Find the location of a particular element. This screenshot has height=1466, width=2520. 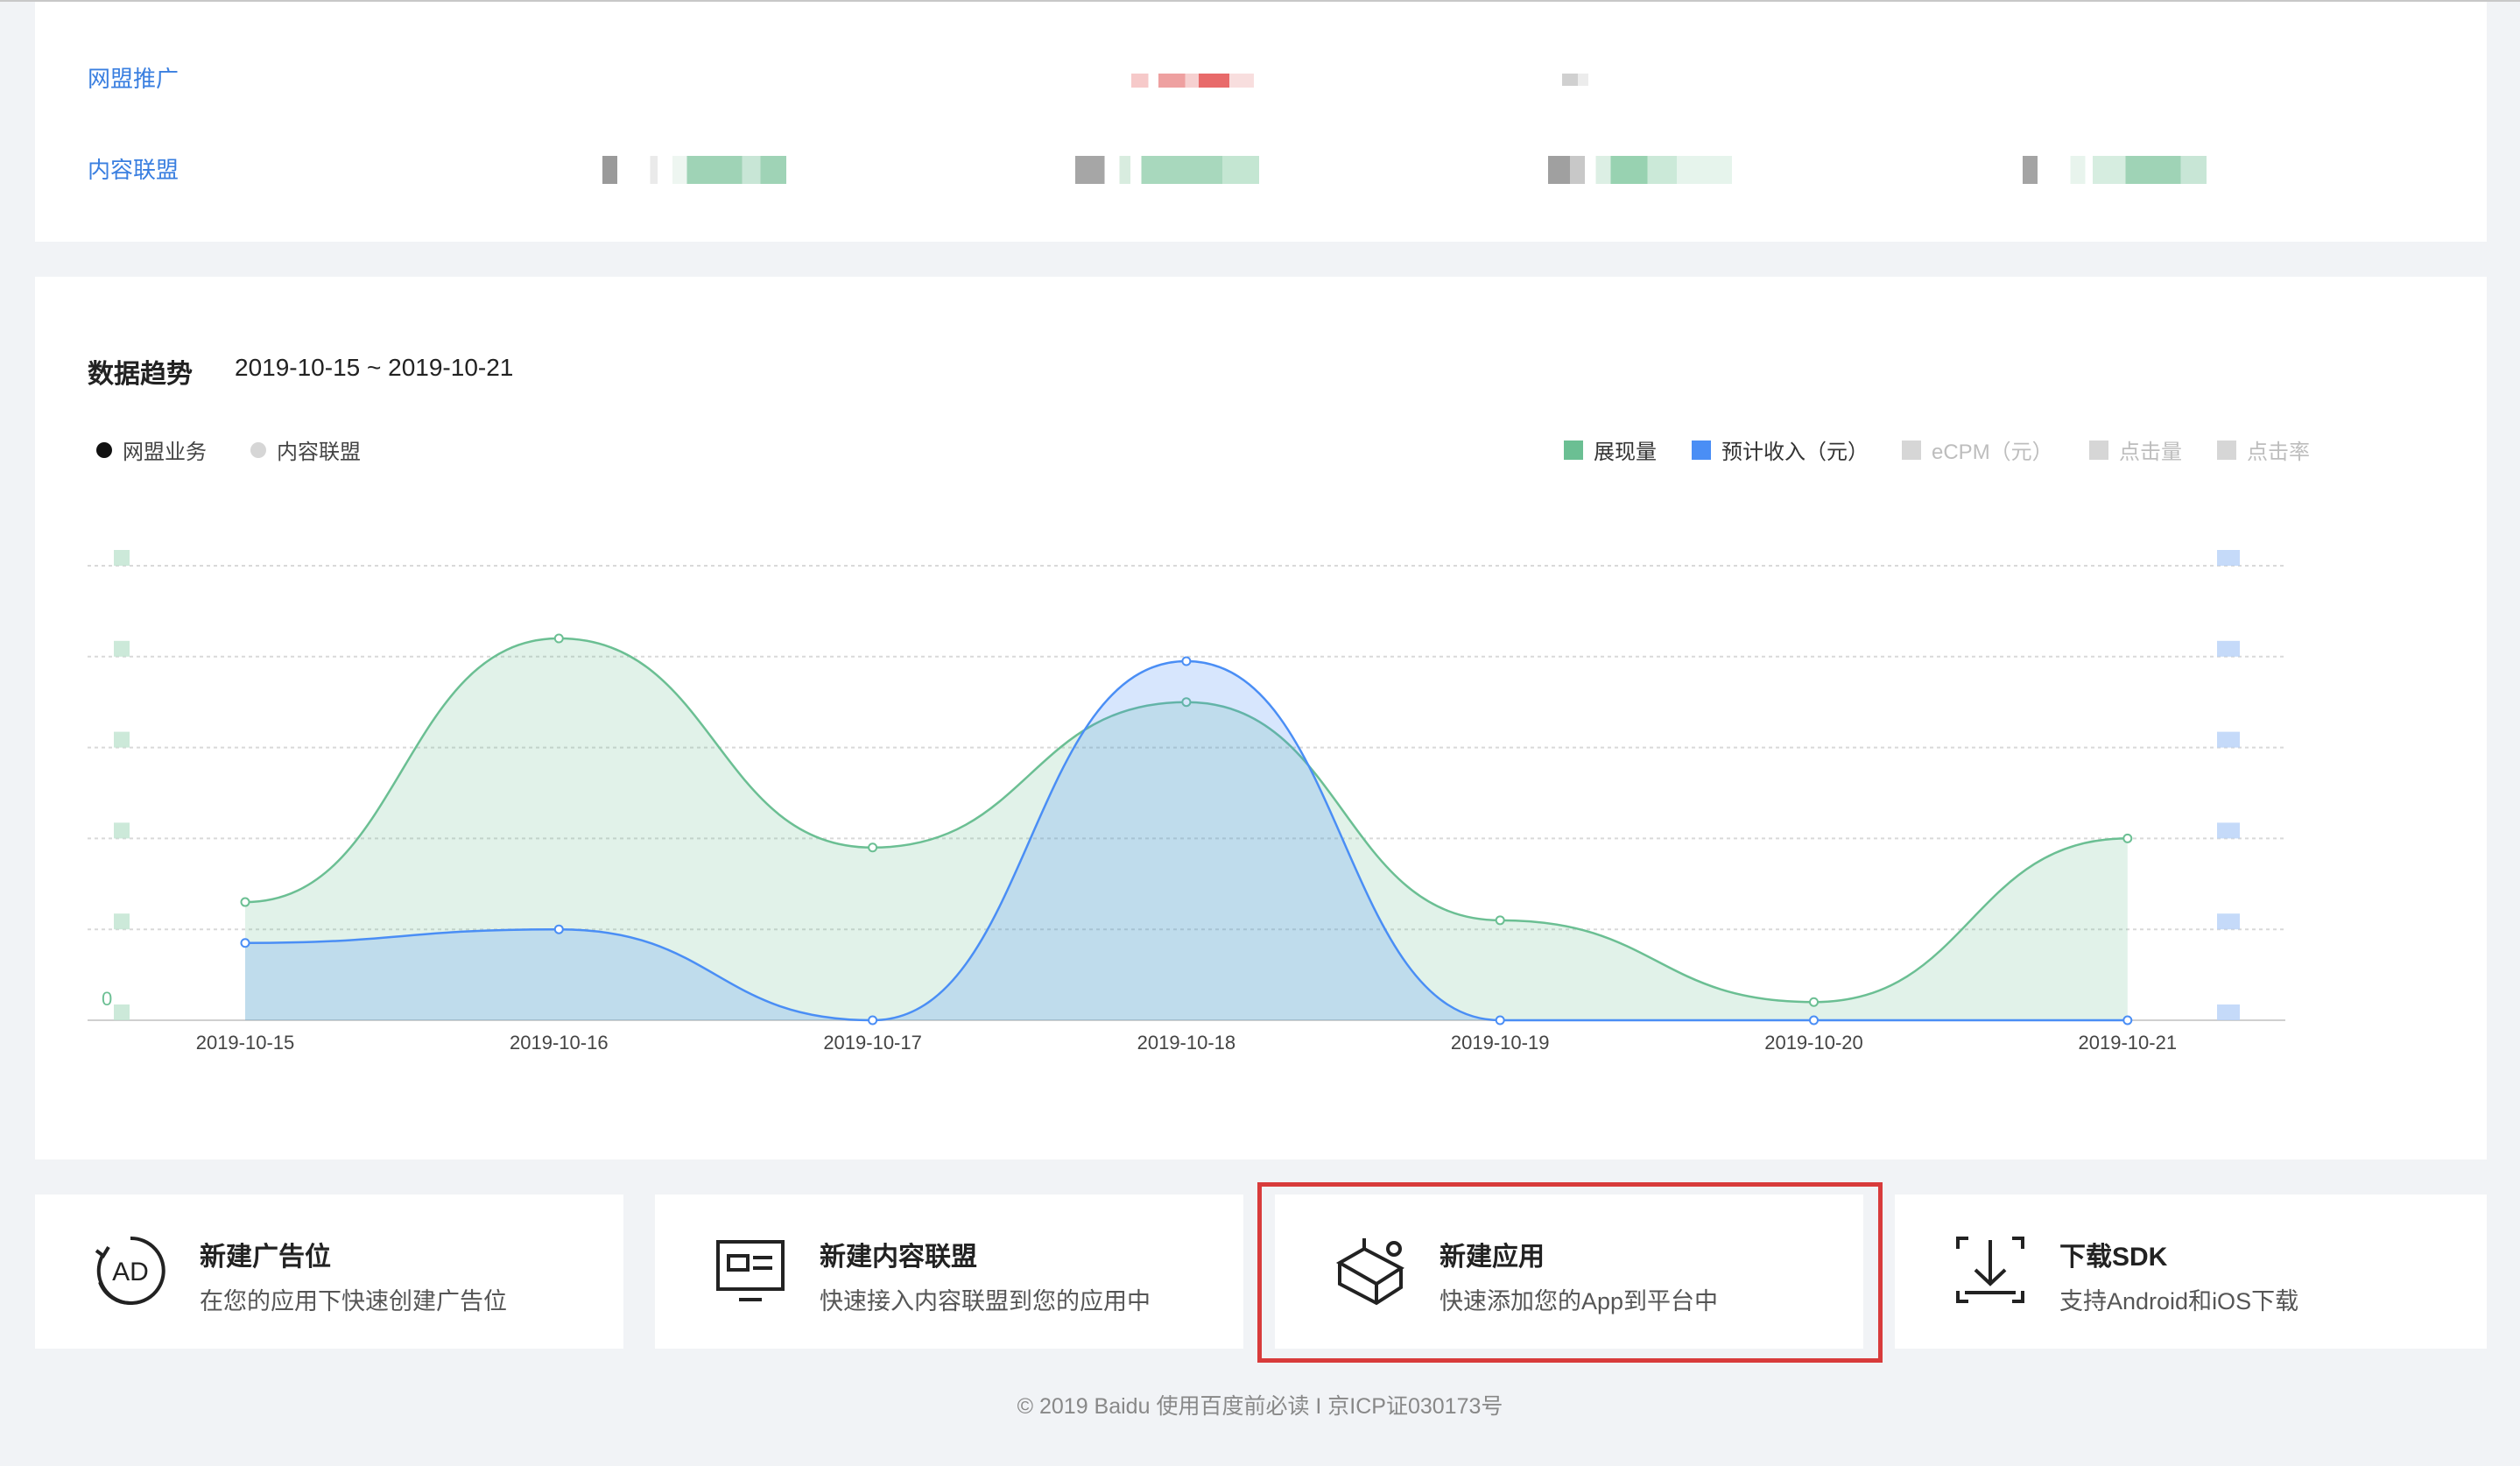

ad-icon: AD is located at coordinates (130, 1271).